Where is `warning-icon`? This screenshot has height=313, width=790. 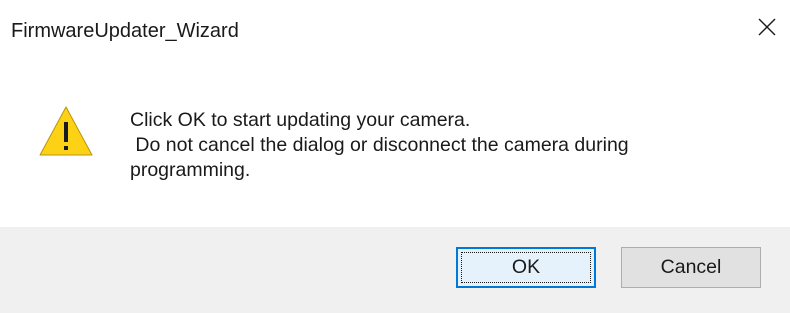 warning-icon is located at coordinates (66, 131).